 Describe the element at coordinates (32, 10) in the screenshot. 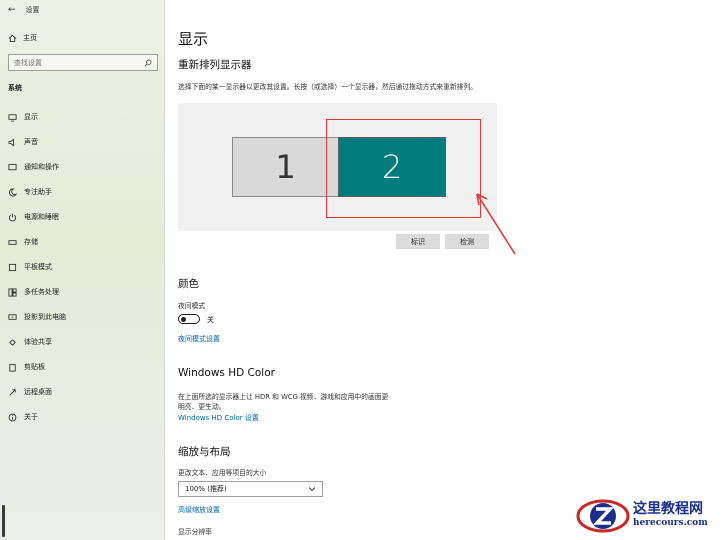

I see `app-title: 设置` at that location.